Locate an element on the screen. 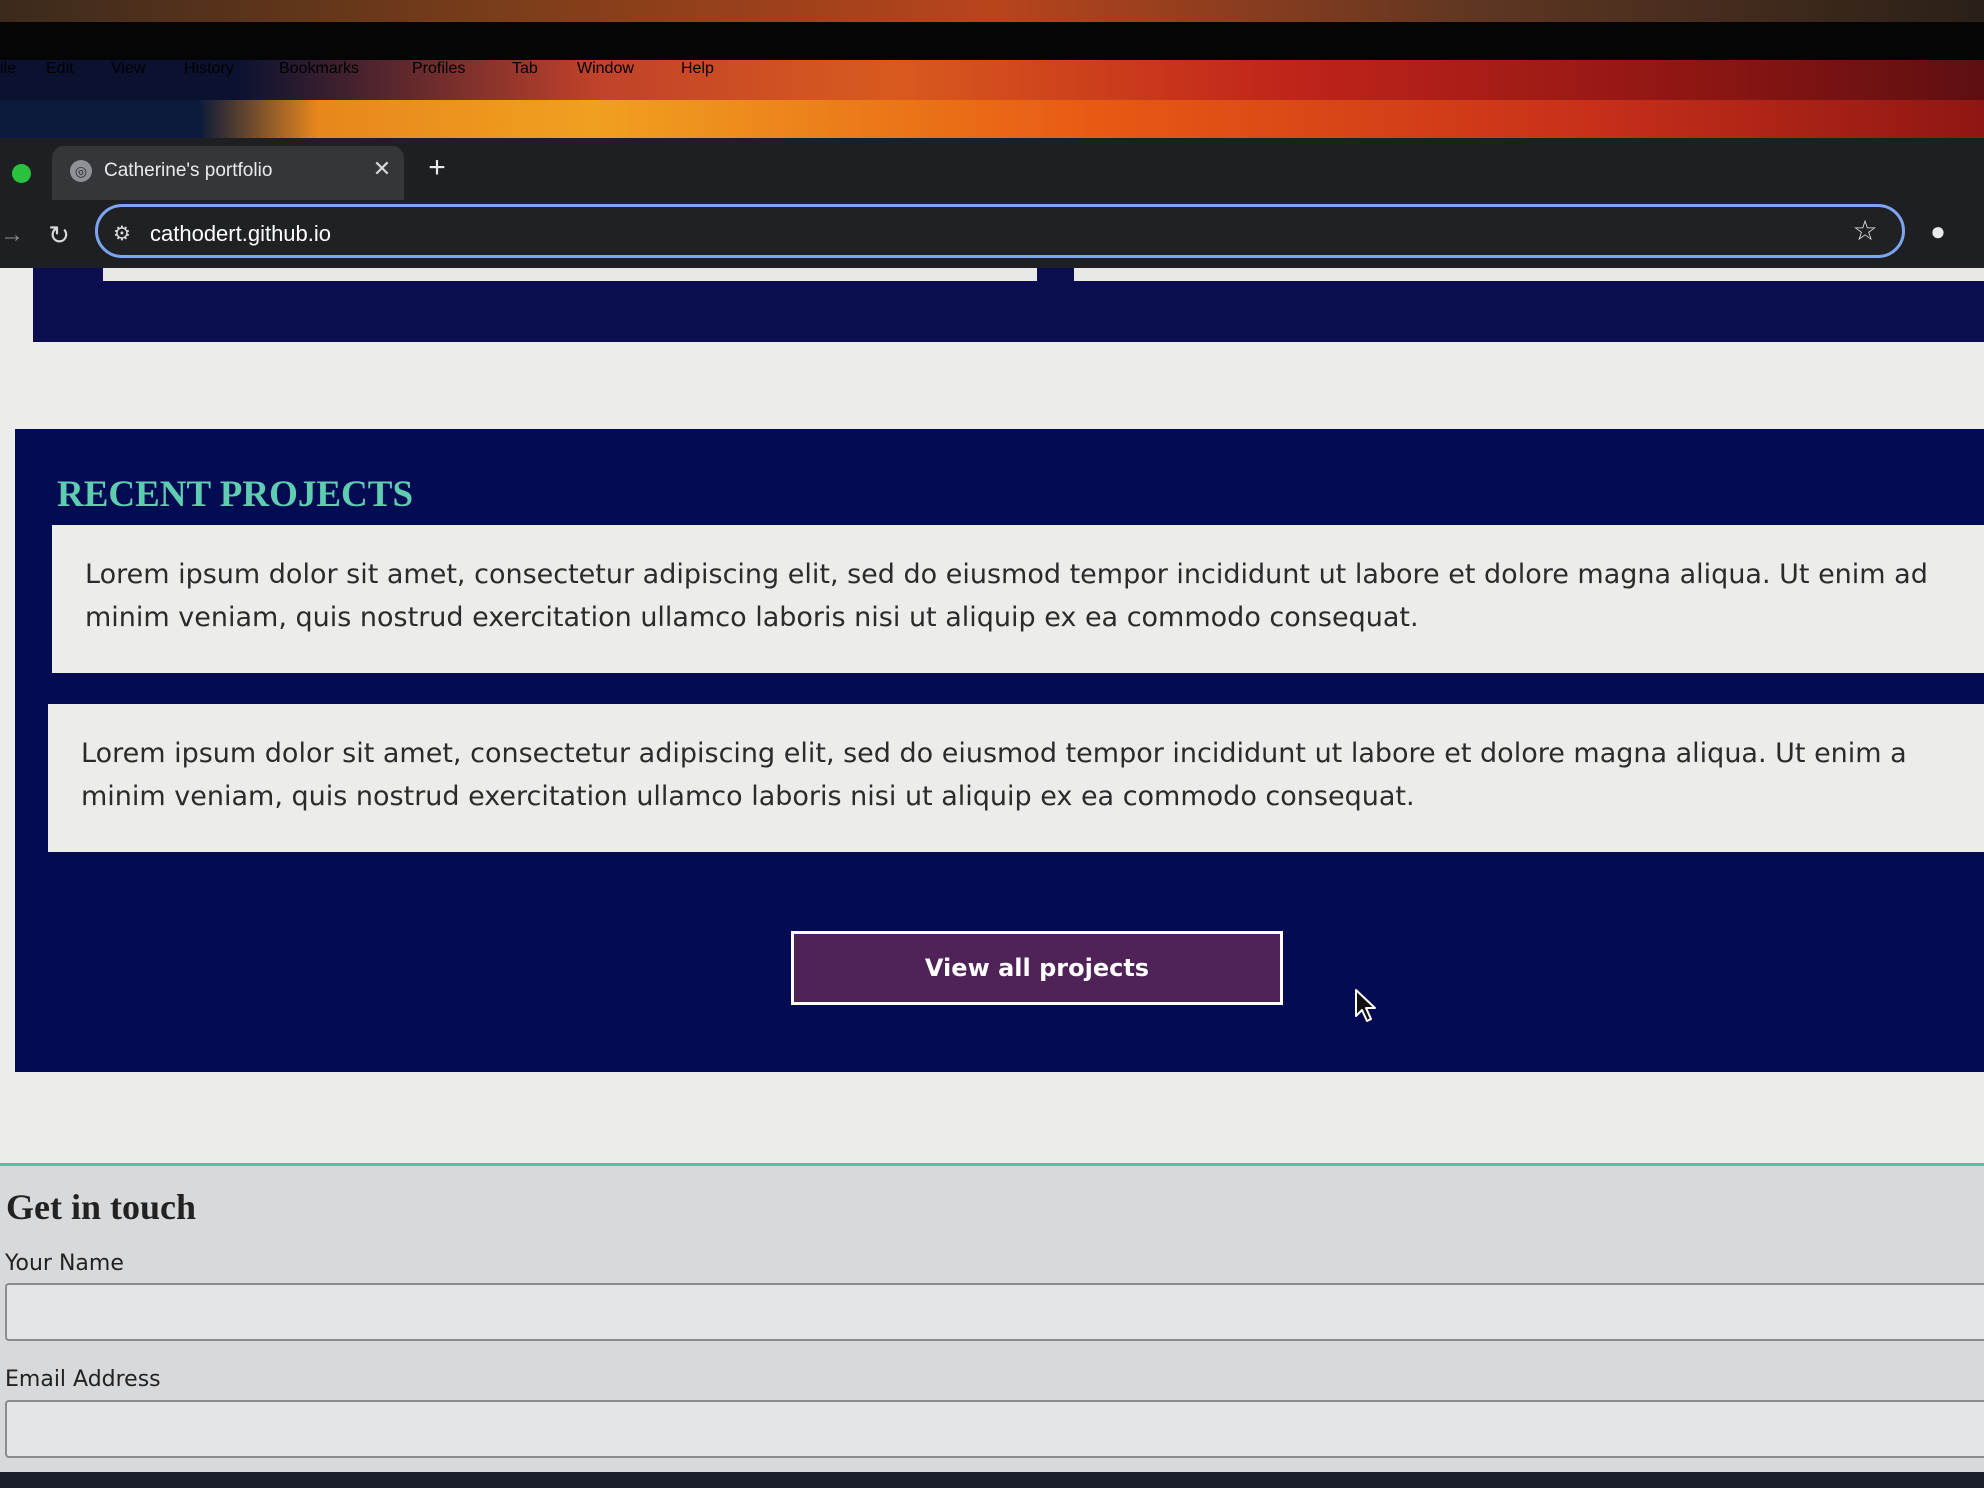  address-bar is located at coordinates (1000, 231).